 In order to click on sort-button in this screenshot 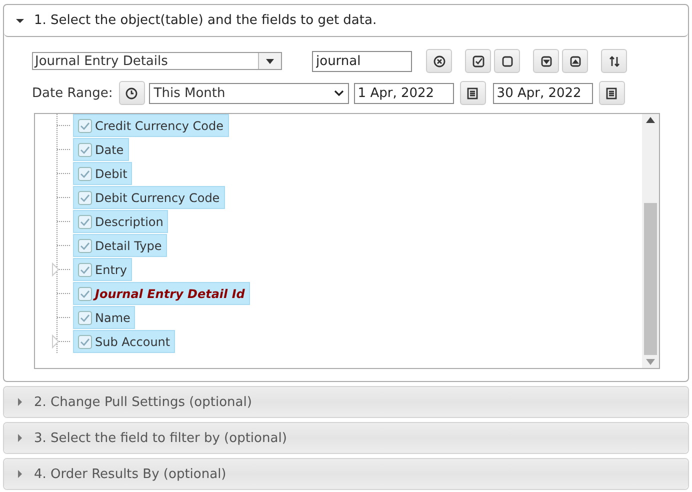, I will do `click(614, 61)`.